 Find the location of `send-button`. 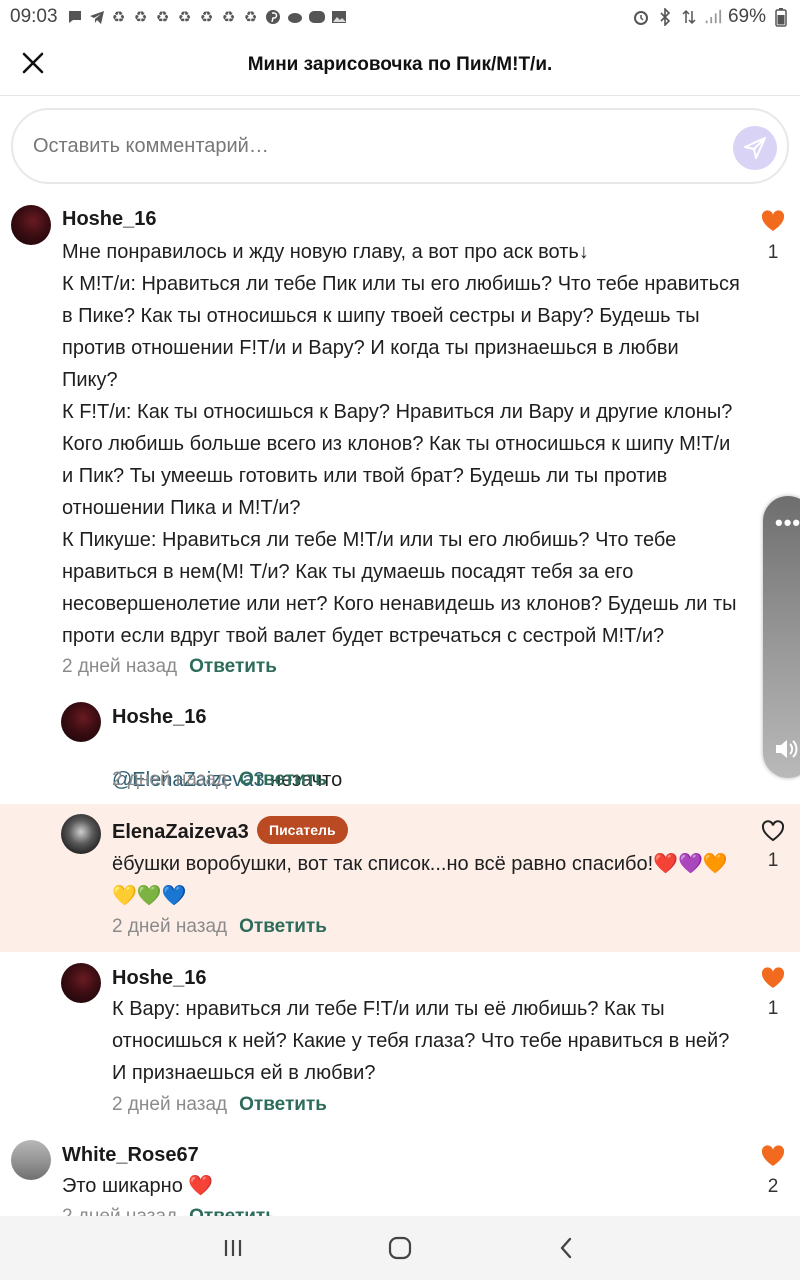

send-button is located at coordinates (755, 148).